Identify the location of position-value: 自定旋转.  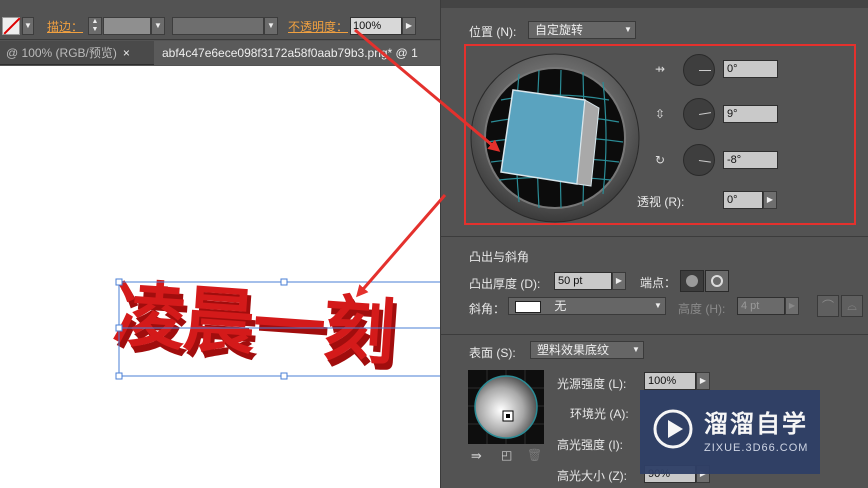
(559, 30).